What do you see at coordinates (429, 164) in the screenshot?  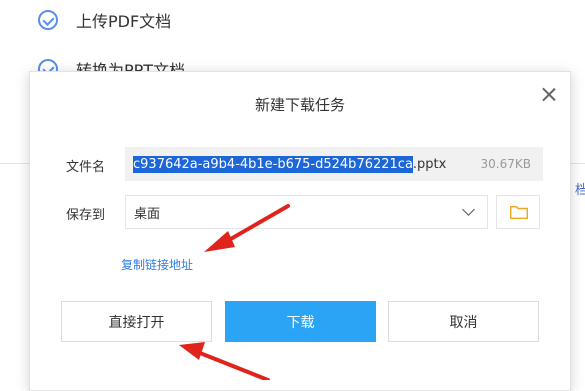 I see `filename-extension: .pptx` at bounding box center [429, 164].